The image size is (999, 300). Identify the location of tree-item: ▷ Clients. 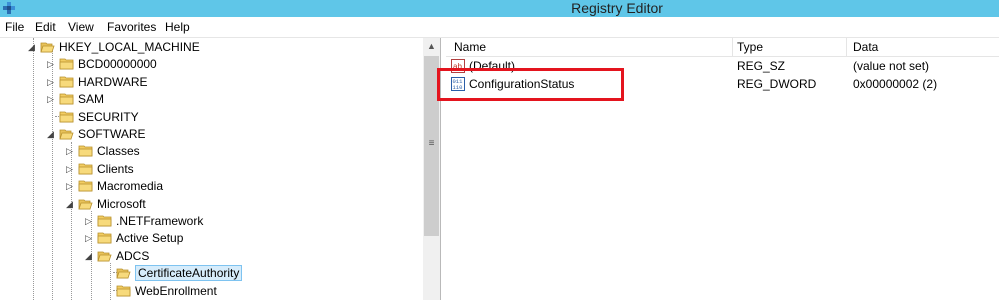
(210, 169).